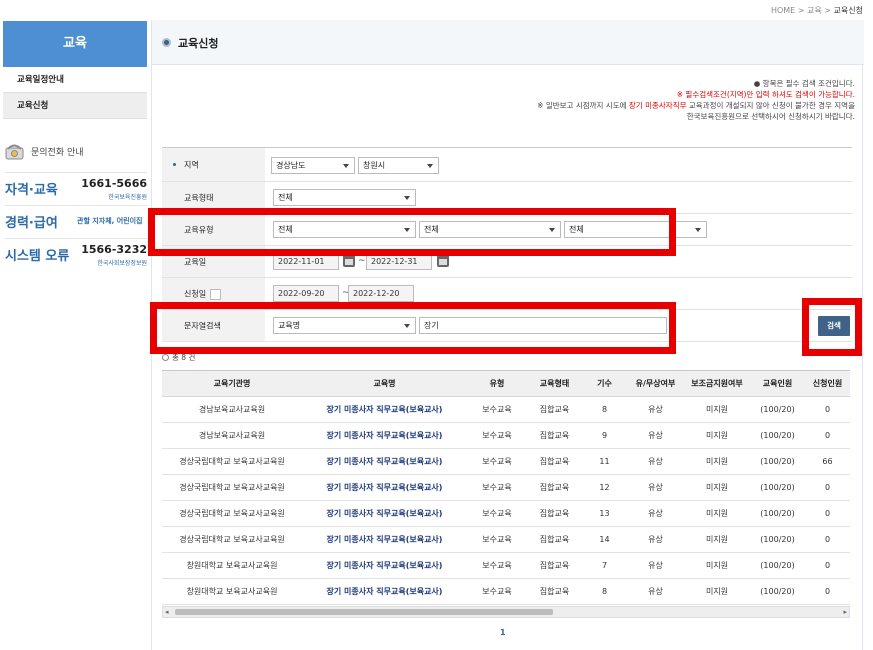  I want to click on breadcrumb-home: HOME, so click(783, 10).